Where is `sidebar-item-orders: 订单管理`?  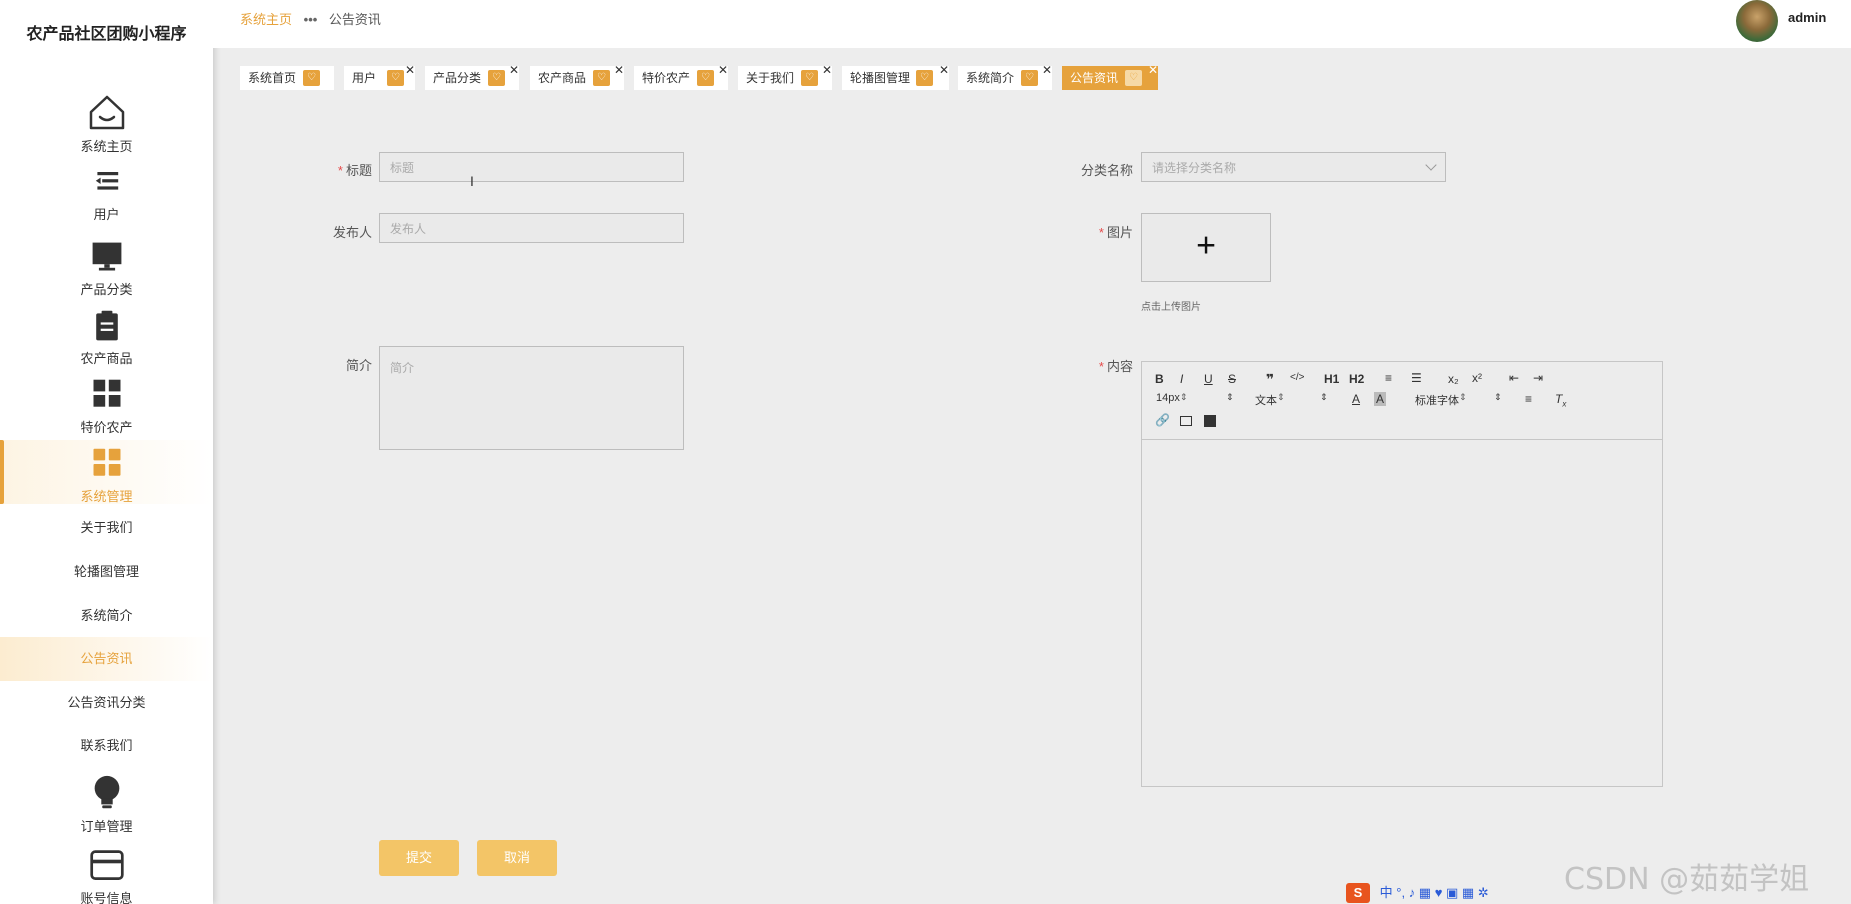 sidebar-item-orders: 订单管理 is located at coordinates (106, 804).